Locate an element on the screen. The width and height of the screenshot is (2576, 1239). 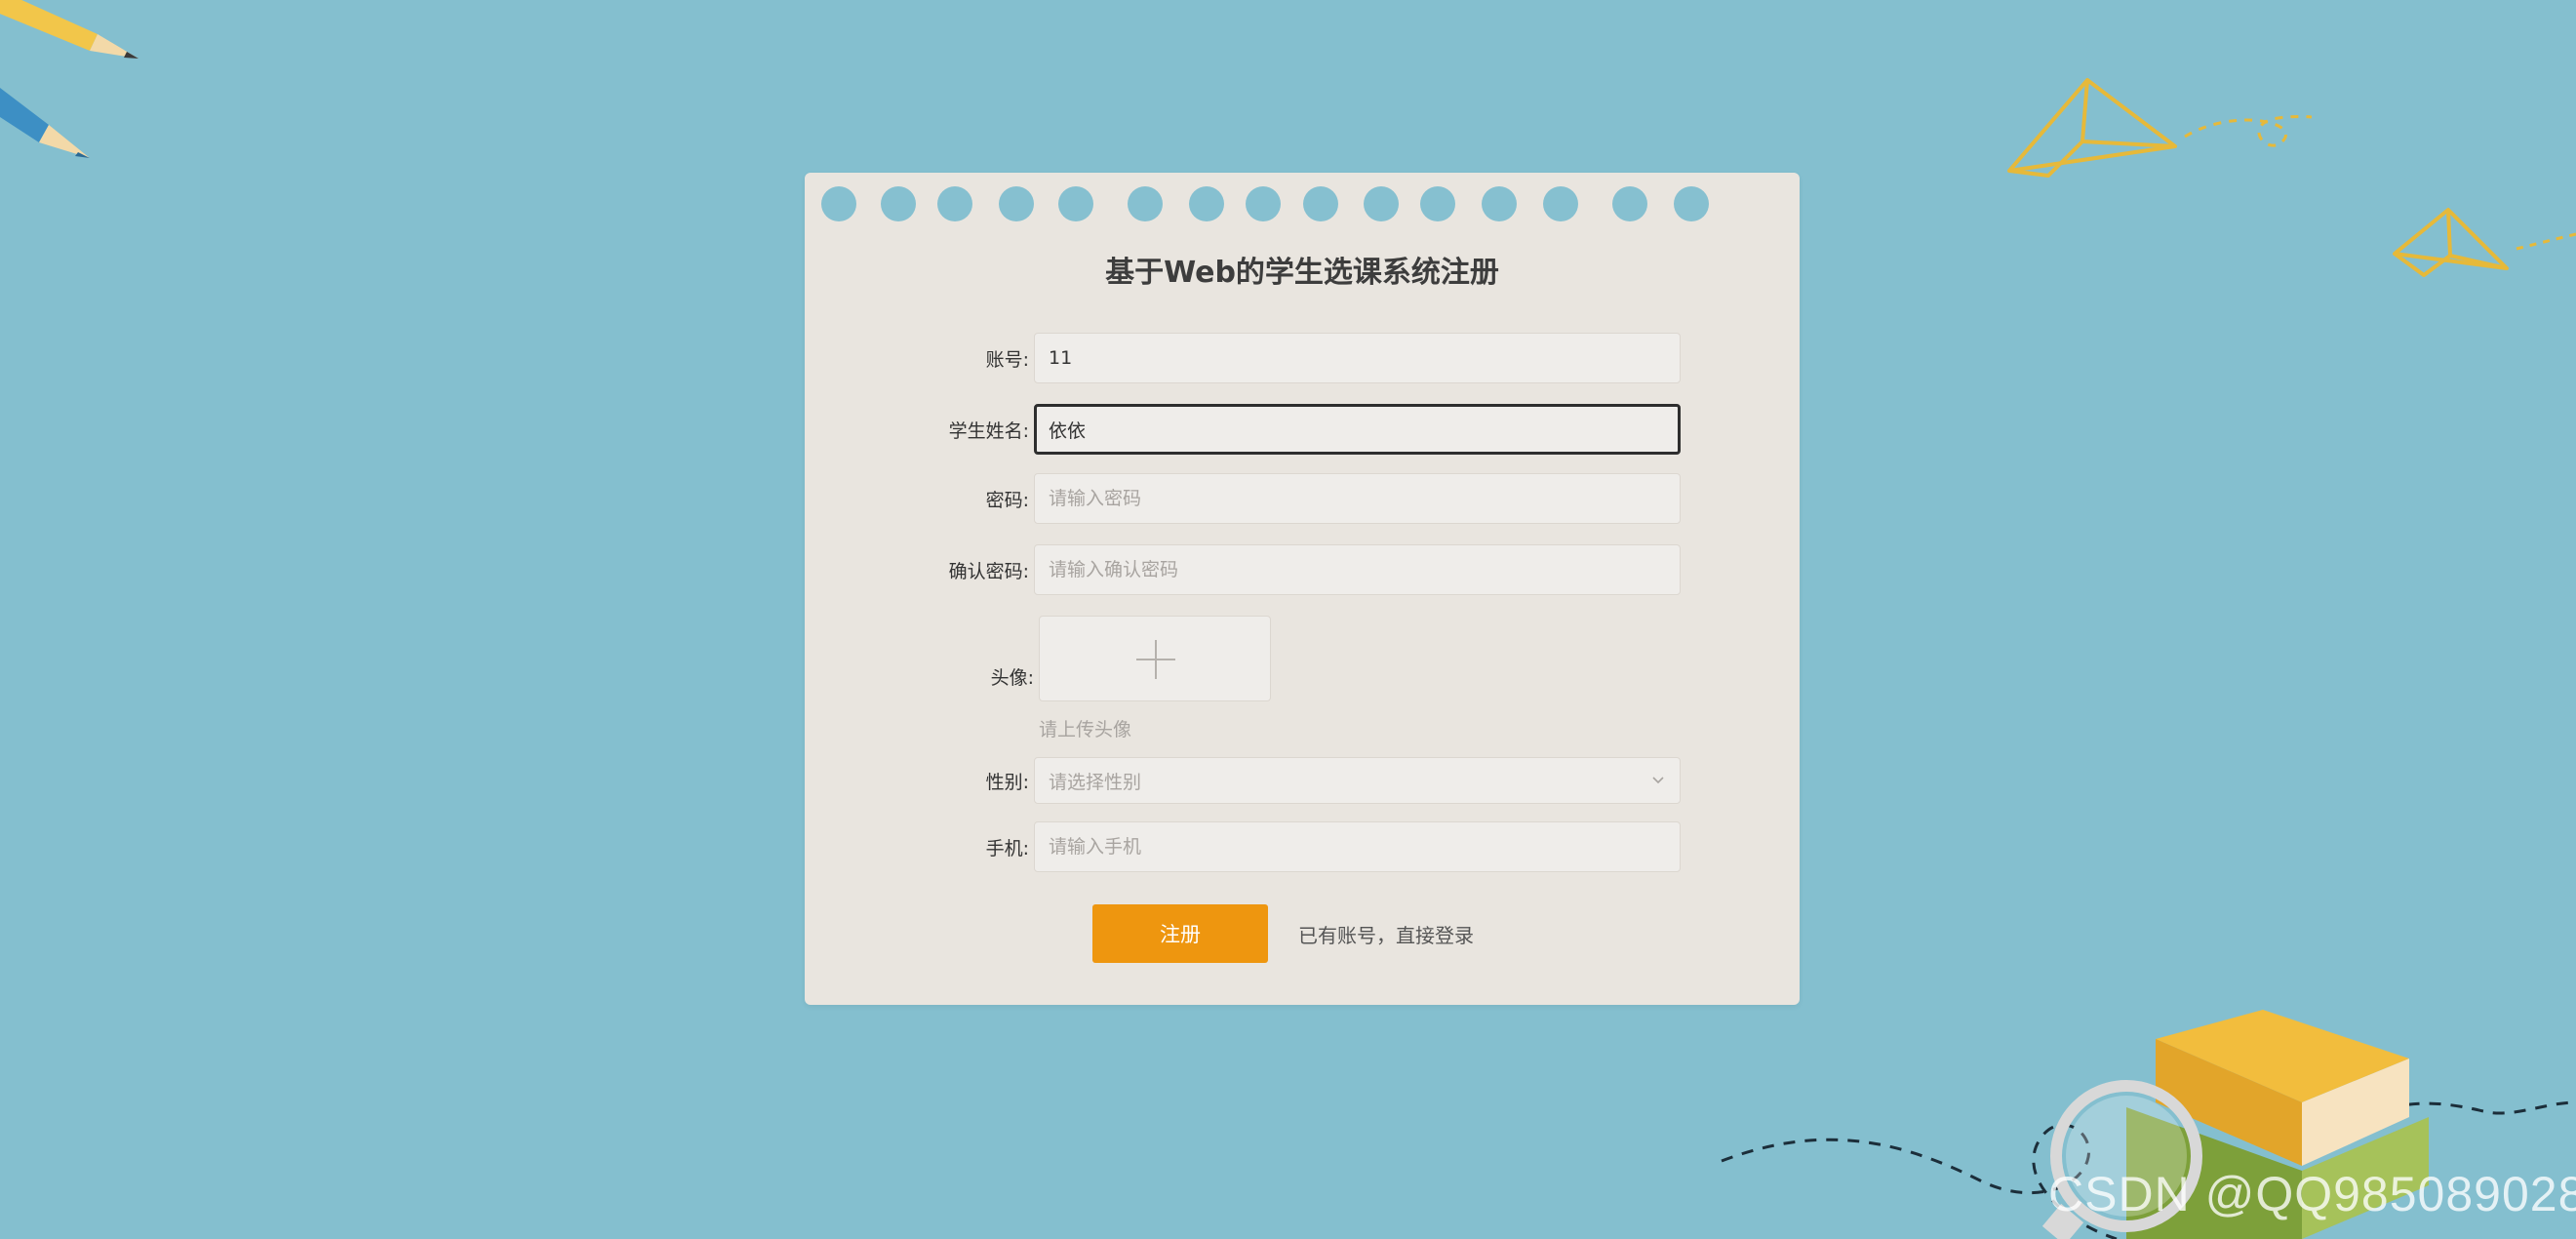
gender-select: 请选择性别 is located at coordinates (1357, 780).